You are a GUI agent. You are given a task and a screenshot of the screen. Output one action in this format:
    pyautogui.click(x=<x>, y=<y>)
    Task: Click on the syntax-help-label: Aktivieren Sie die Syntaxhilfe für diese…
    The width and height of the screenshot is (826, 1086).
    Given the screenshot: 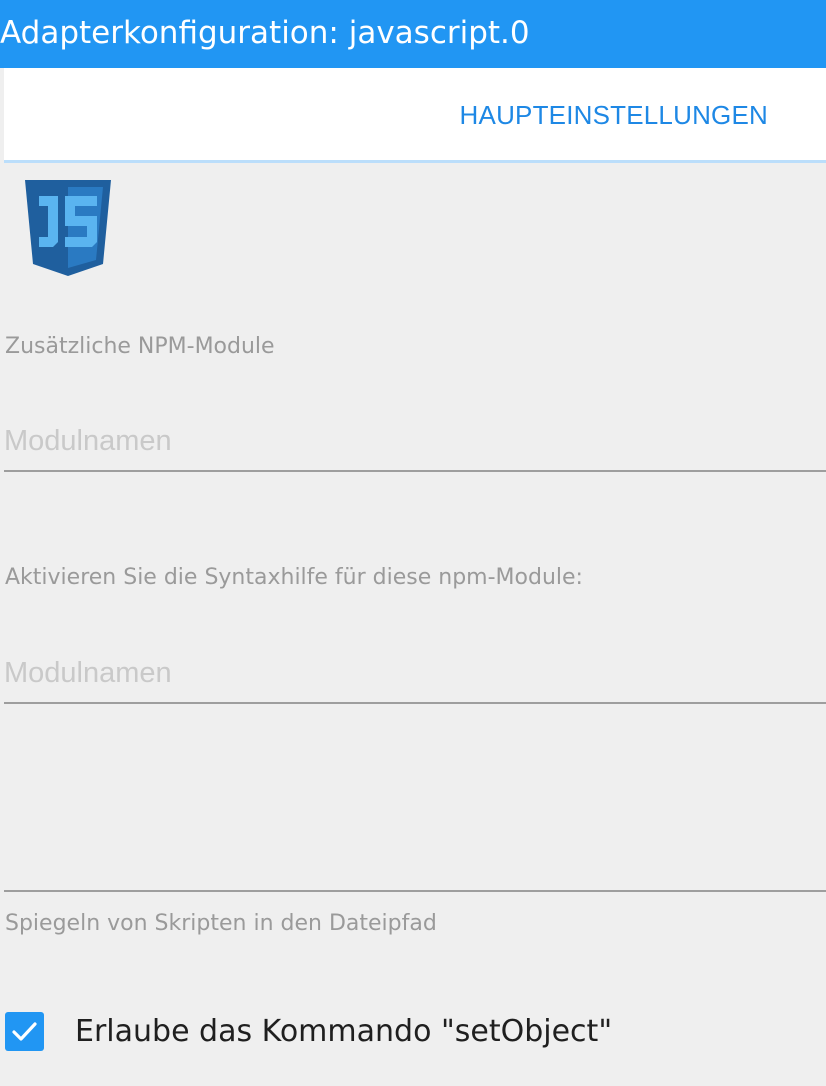 What is the action you would take?
    pyautogui.click(x=294, y=577)
    